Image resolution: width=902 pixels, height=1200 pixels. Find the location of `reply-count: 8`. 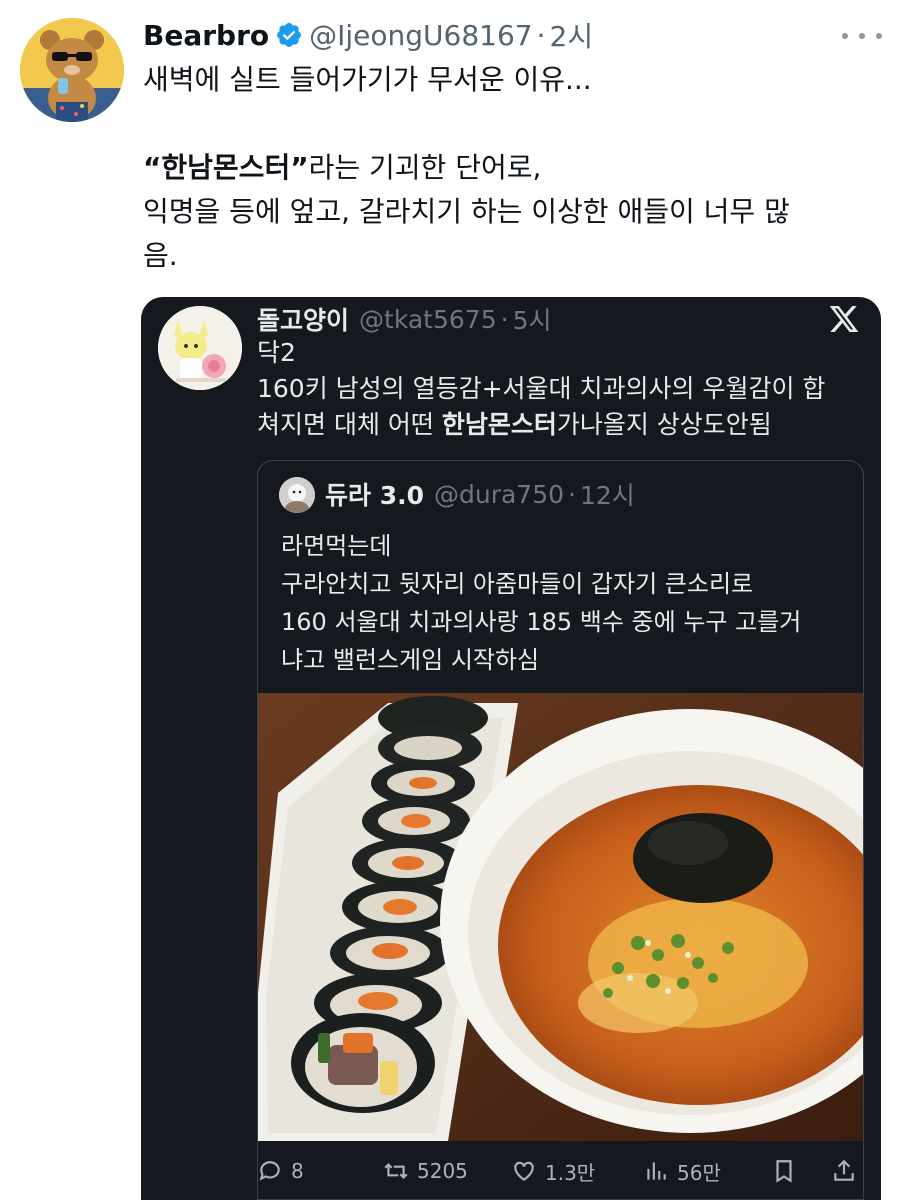

reply-count: 8 is located at coordinates (297, 1171).